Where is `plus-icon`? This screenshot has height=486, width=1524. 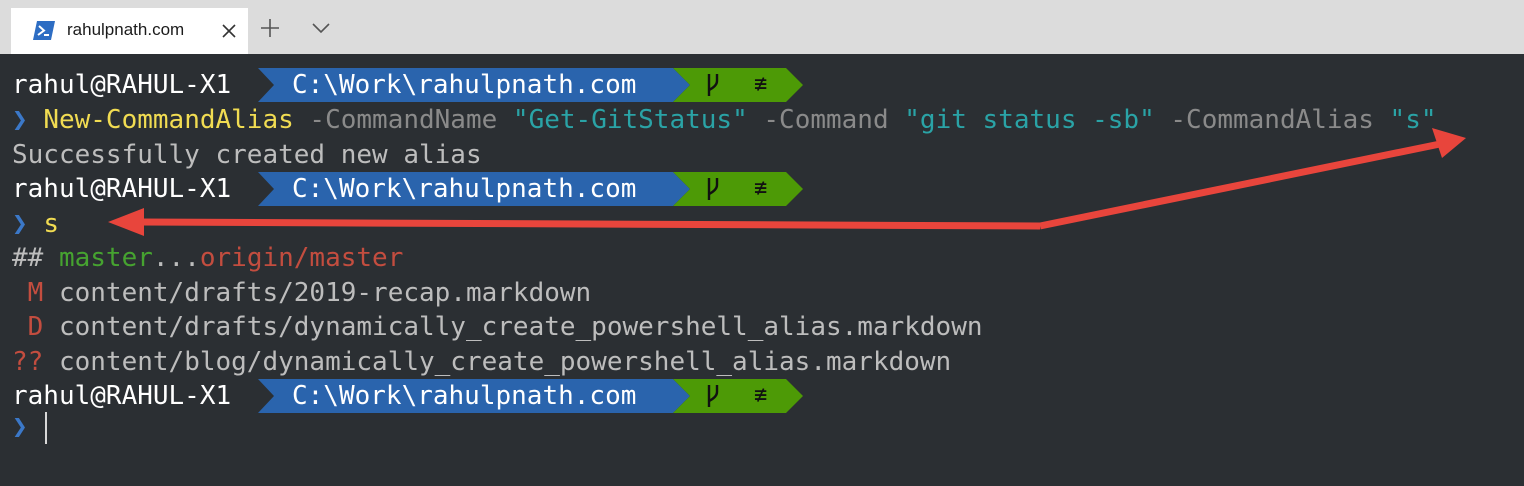
plus-icon is located at coordinates (270, 28).